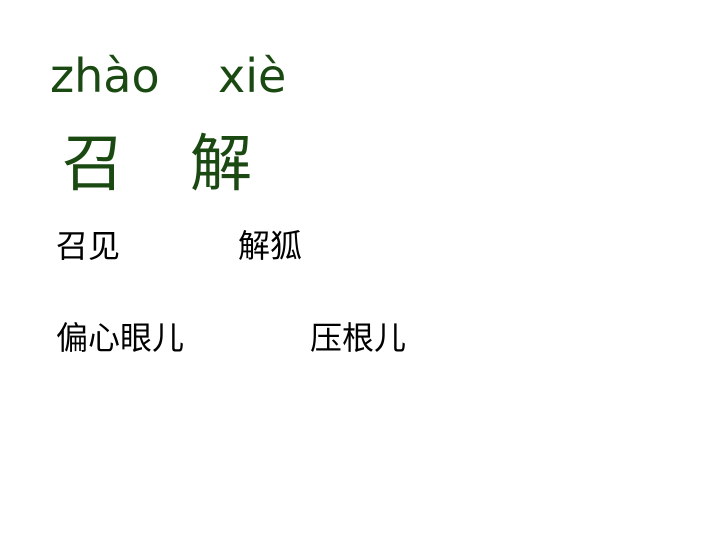 This screenshot has height=540, width=720. What do you see at coordinates (105, 76) in the screenshot?
I see `pinyin-zhao: zhào` at bounding box center [105, 76].